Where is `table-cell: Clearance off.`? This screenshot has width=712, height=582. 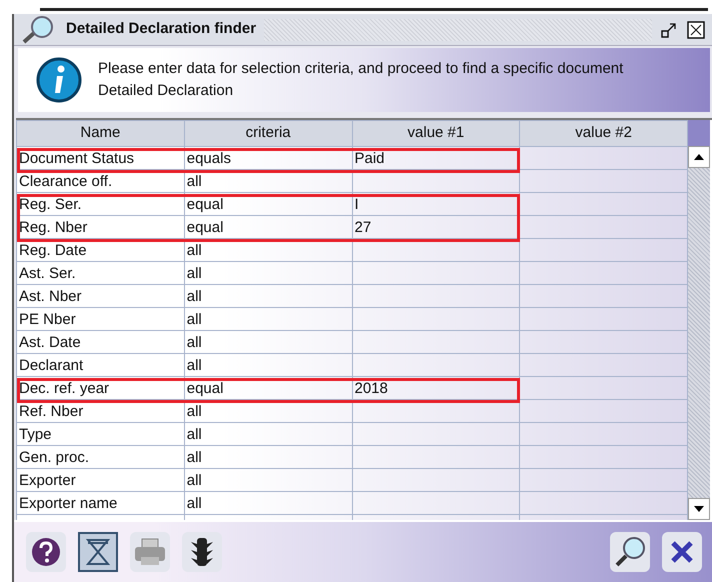 table-cell: Clearance off. is located at coordinates (100, 181).